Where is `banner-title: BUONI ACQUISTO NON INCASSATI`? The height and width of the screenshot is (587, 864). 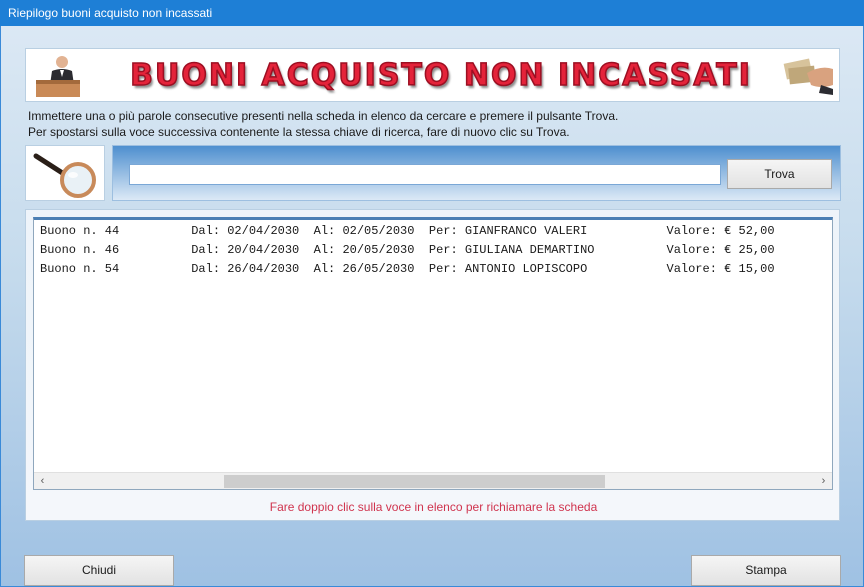 banner-title: BUONI ACQUISTO NON INCASSATI is located at coordinates (440, 75).